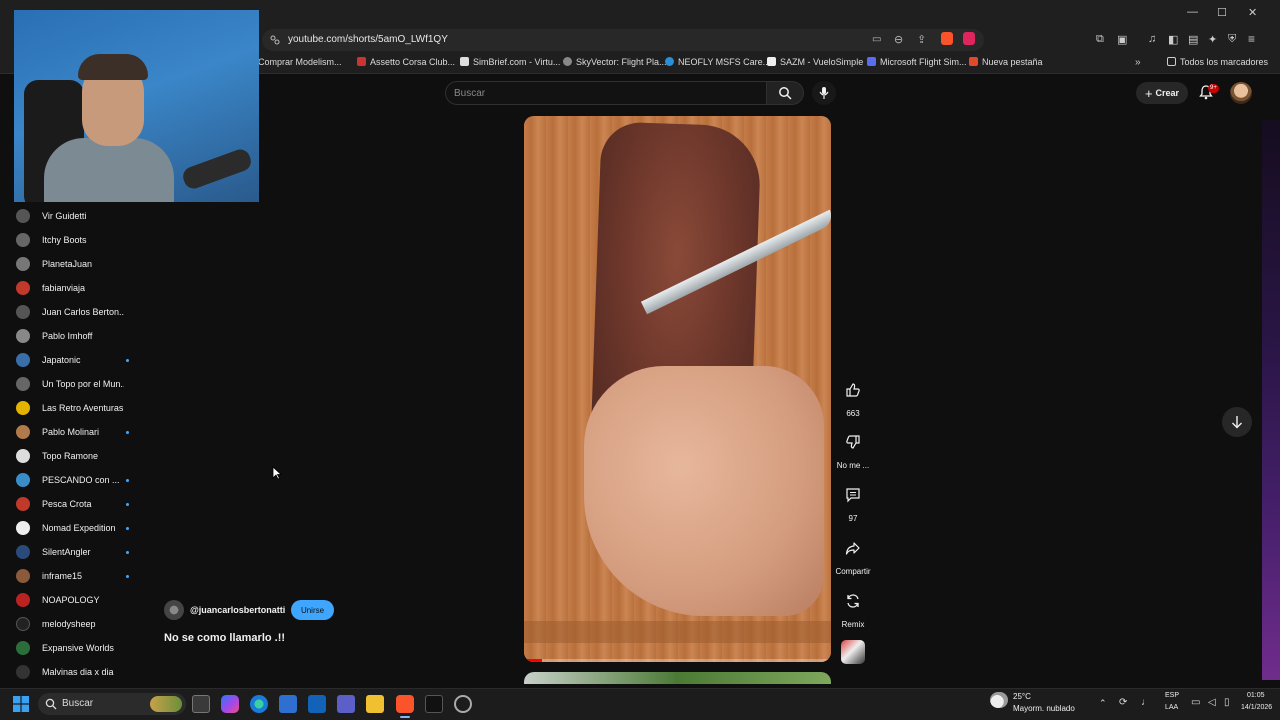 The width and height of the screenshot is (1280, 720). Describe the element at coordinates (174, 610) in the screenshot. I see `channel-avatar` at that location.